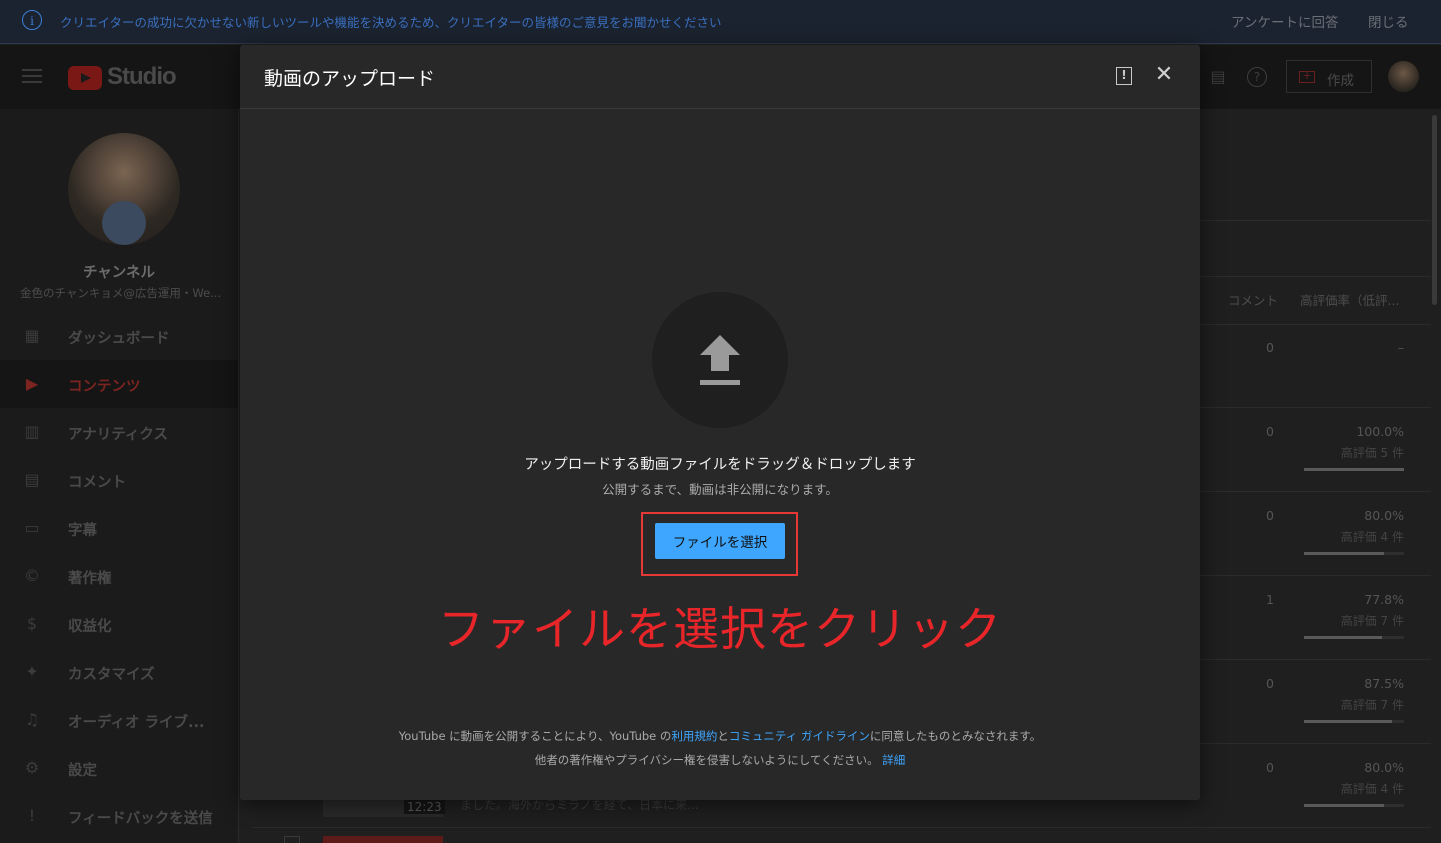 The width and height of the screenshot is (1441, 843). What do you see at coordinates (1400, 347) in the screenshot?
I see `row-rating: –` at bounding box center [1400, 347].